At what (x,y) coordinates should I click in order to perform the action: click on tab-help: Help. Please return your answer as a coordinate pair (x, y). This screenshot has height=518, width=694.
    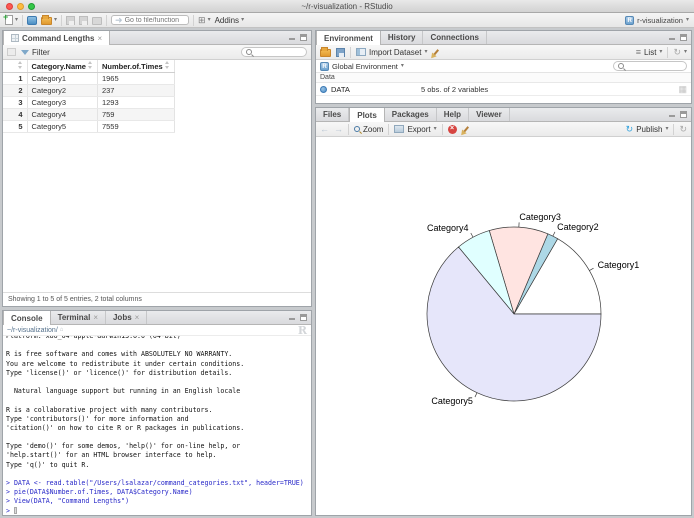
    Looking at the image, I should click on (453, 114).